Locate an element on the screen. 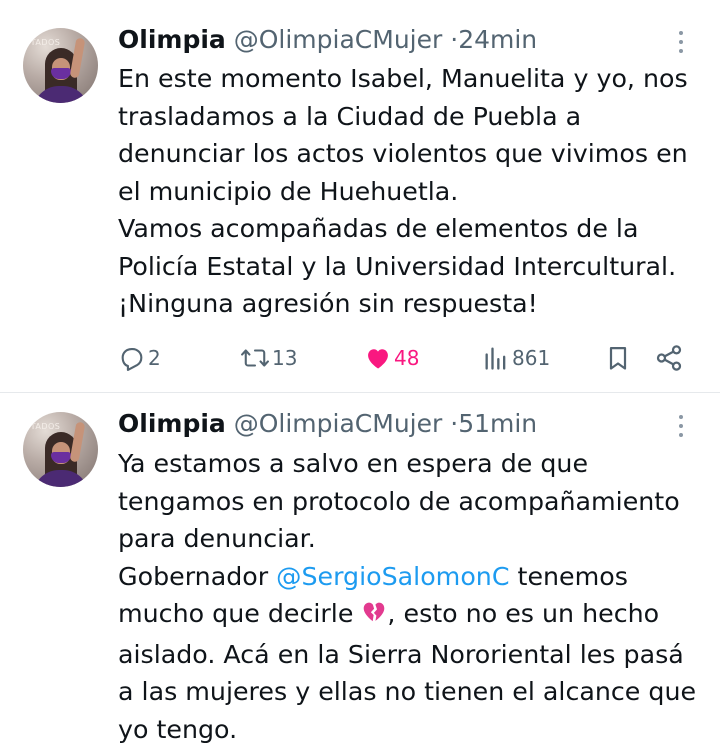 Image resolution: width=720 pixels, height=755 pixels. mention-link: @SergioSalomonC is located at coordinates (392, 576).